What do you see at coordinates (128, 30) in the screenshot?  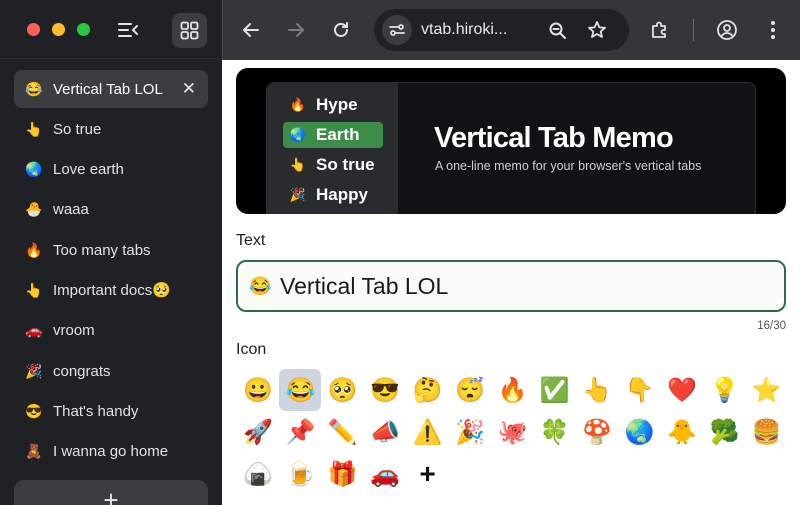 I see `collapse-sidebar-icon` at bounding box center [128, 30].